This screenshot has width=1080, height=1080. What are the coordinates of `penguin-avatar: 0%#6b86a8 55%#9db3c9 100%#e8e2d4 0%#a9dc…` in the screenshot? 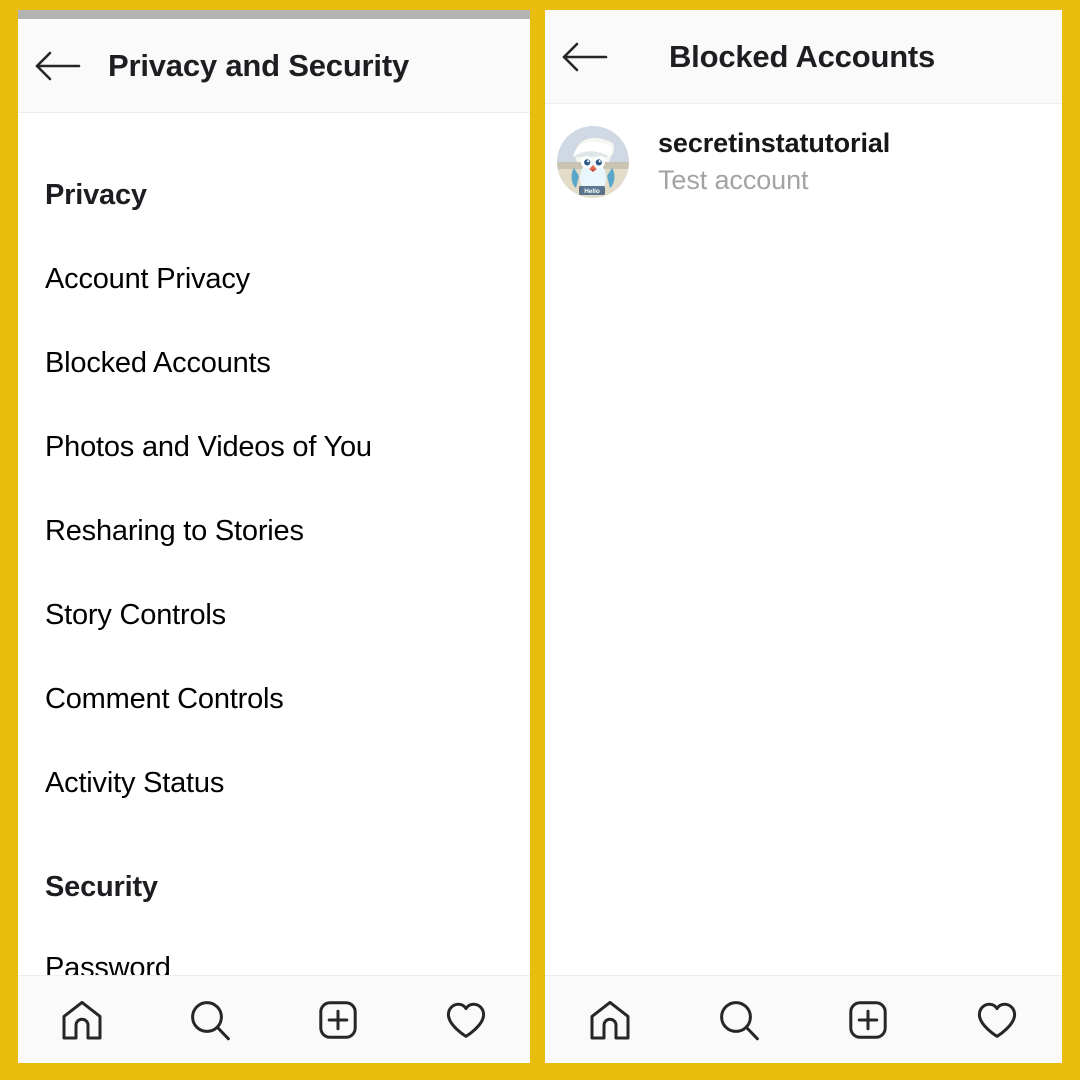 It's located at (593, 162).